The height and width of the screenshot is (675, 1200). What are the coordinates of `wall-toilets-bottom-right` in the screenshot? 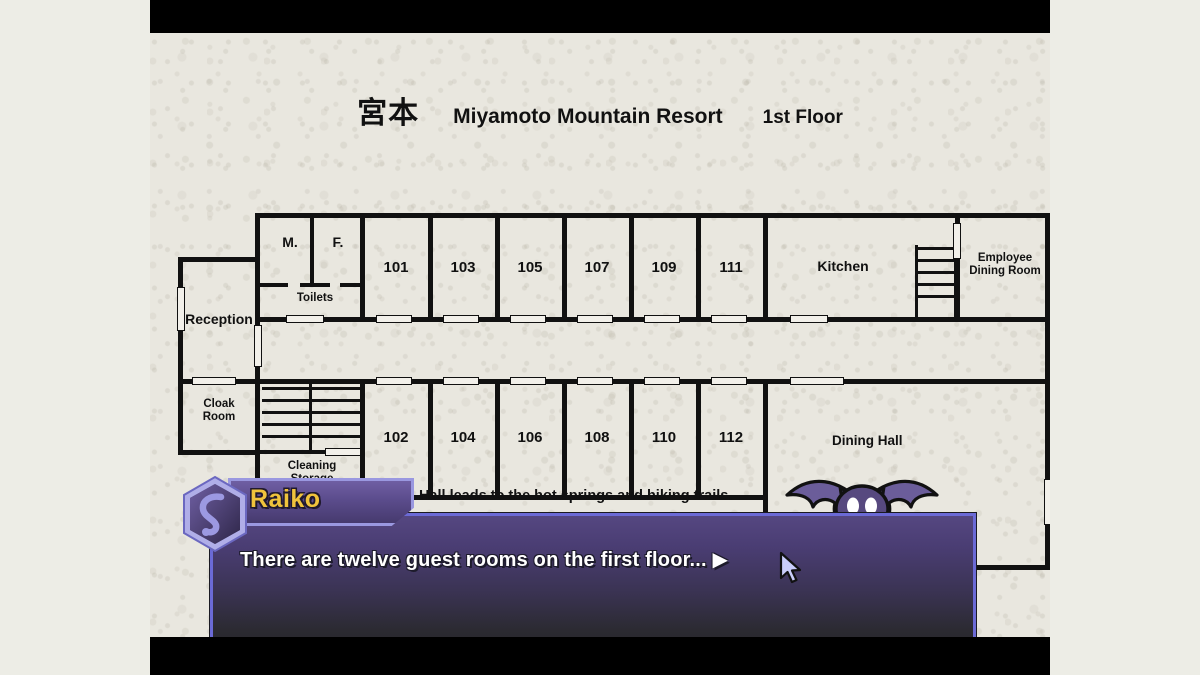 It's located at (352, 285).